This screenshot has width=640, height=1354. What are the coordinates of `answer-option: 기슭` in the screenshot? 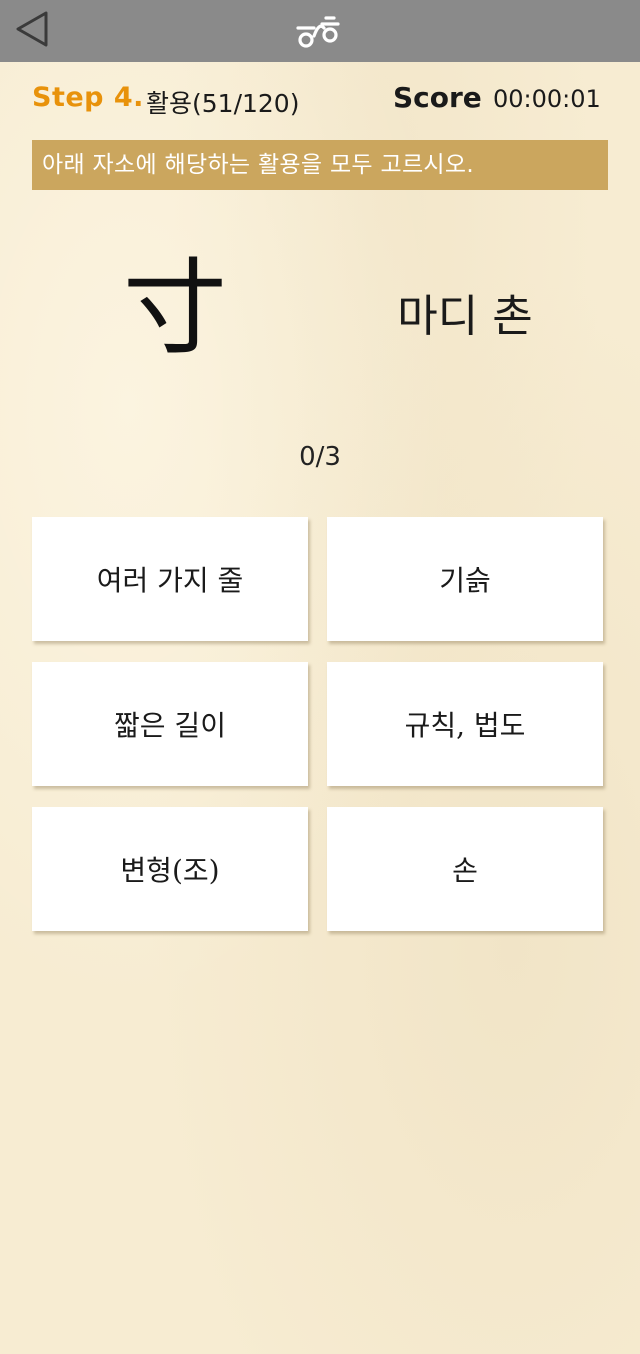 It's located at (465, 579).